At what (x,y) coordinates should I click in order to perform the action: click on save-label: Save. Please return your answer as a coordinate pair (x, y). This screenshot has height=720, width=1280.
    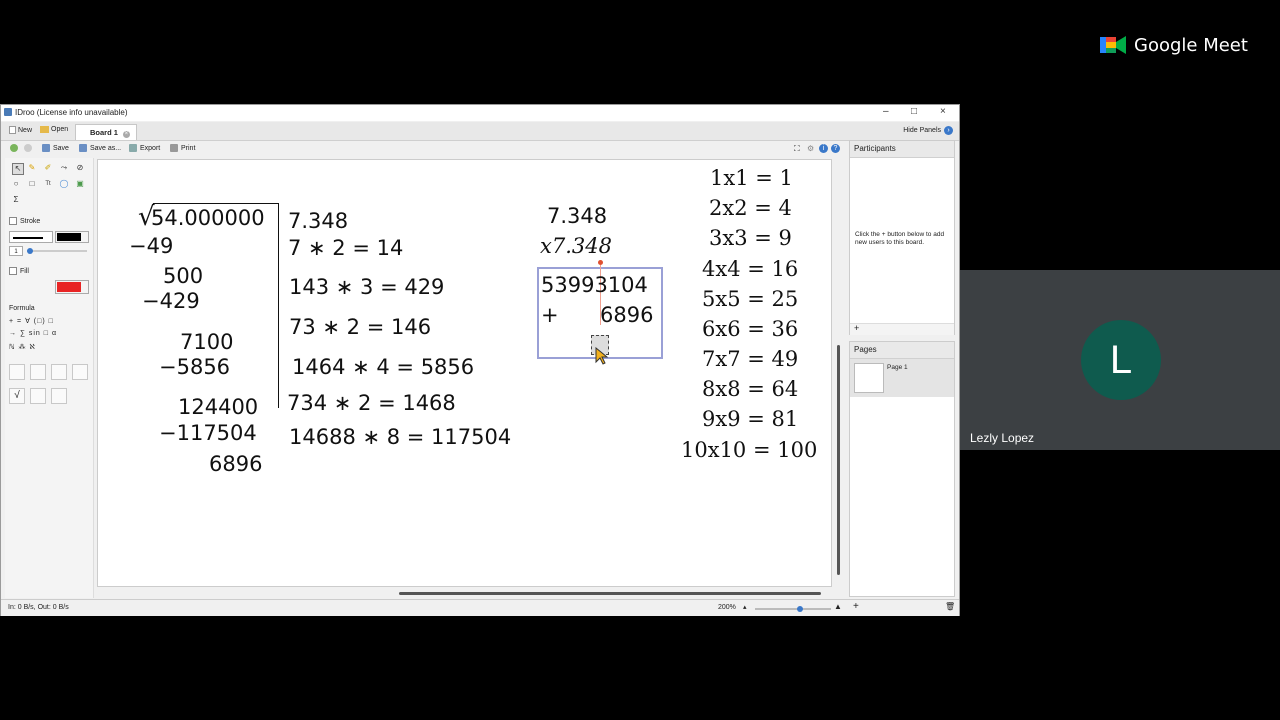
    Looking at the image, I should click on (61, 148).